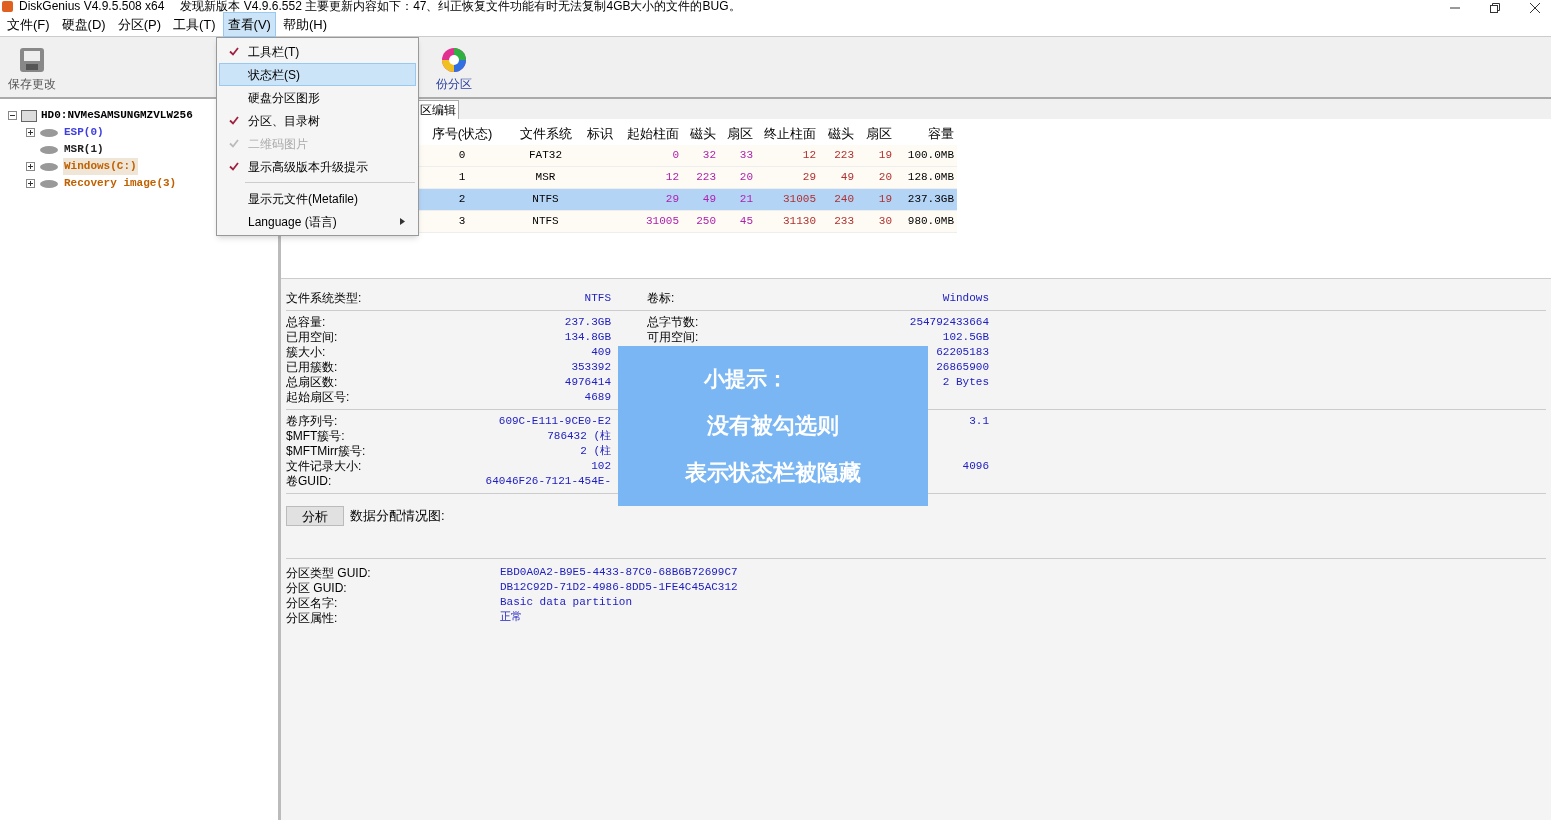 This screenshot has width=1551, height=820. Describe the element at coordinates (324, 298) in the screenshot. I see `field-label: 文件系统类型:` at that location.